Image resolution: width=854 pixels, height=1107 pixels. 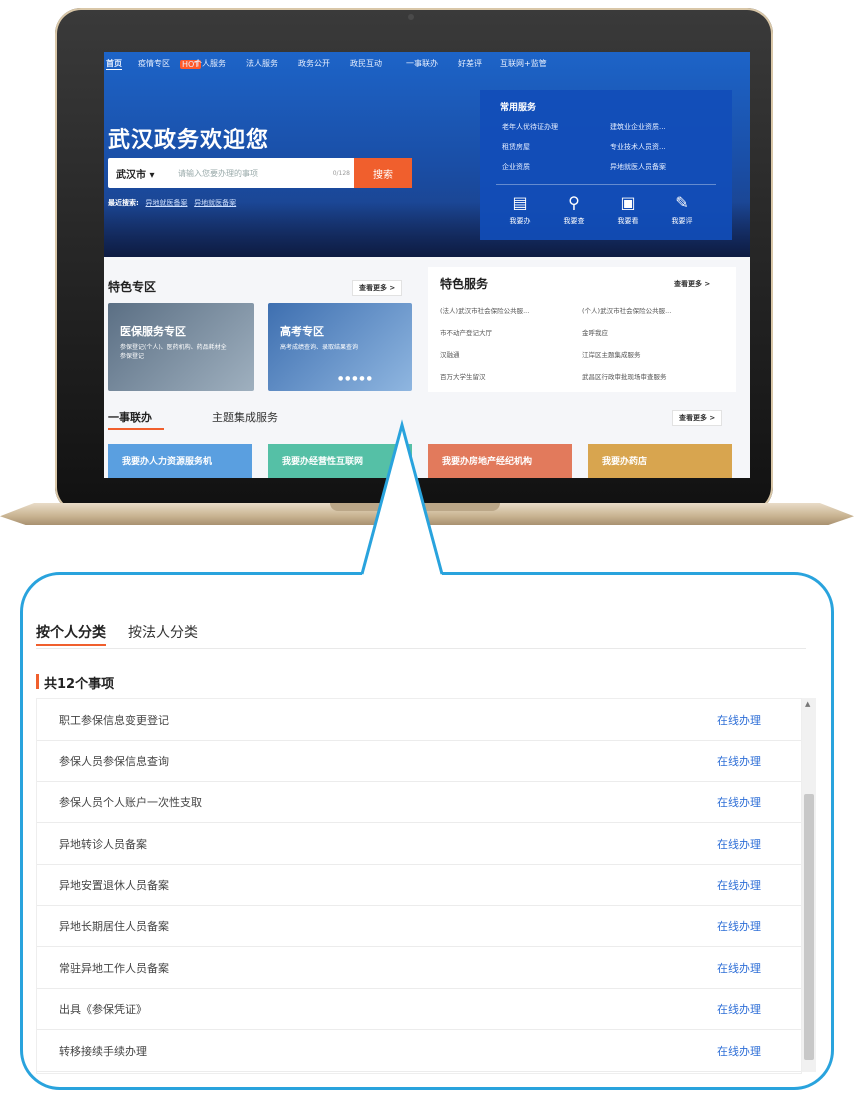 I want to click on list-item: 常驻异地工作人员备案 在线办理, so click(x=419, y=968).